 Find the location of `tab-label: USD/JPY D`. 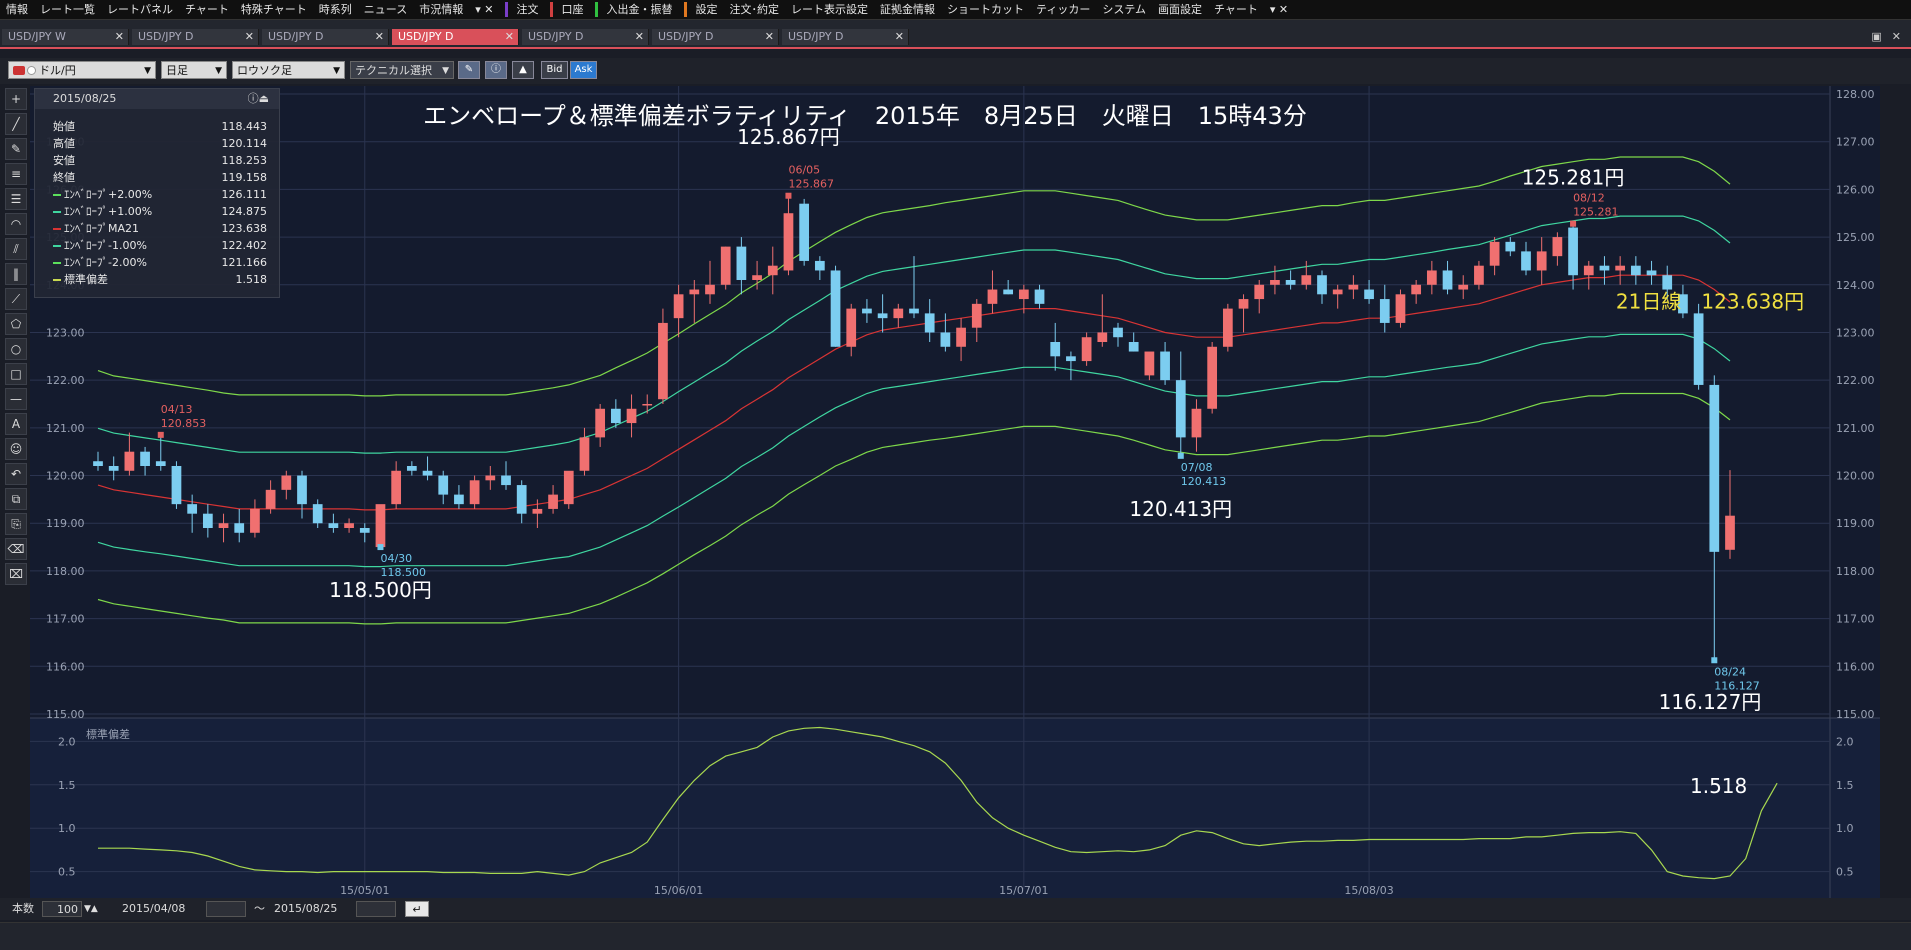

tab-label: USD/JPY D is located at coordinates (426, 36).